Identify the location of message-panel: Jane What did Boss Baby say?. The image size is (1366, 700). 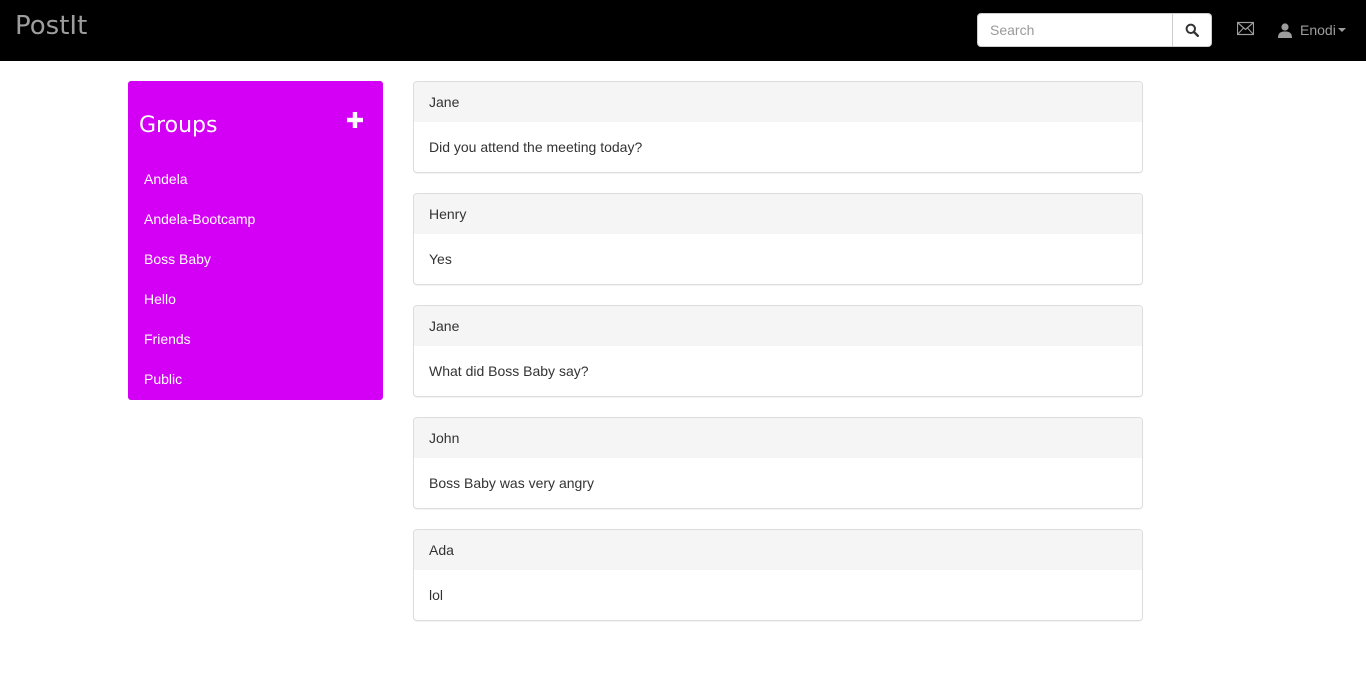
(778, 351).